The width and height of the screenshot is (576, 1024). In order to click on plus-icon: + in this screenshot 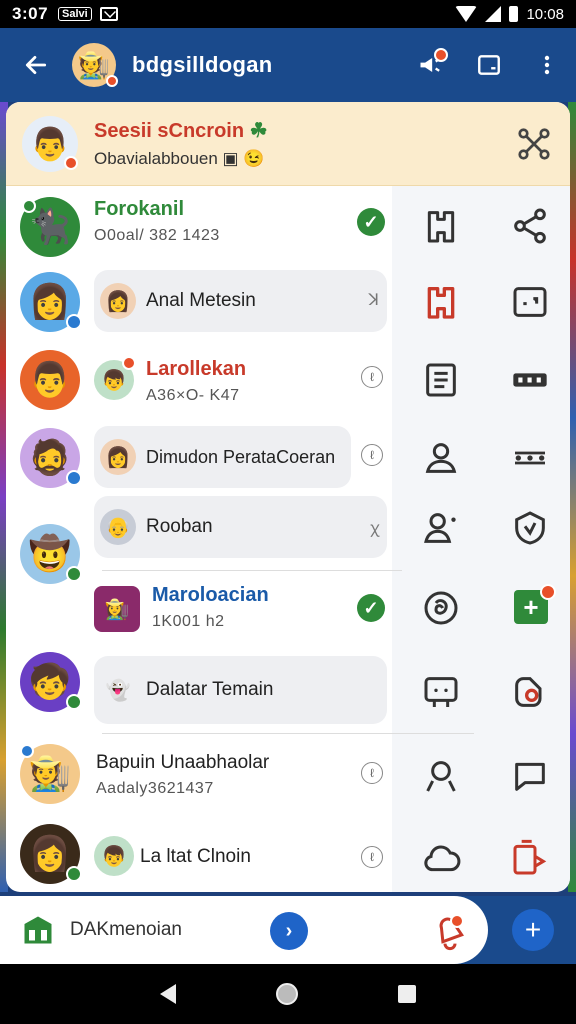, I will do `click(533, 929)`.